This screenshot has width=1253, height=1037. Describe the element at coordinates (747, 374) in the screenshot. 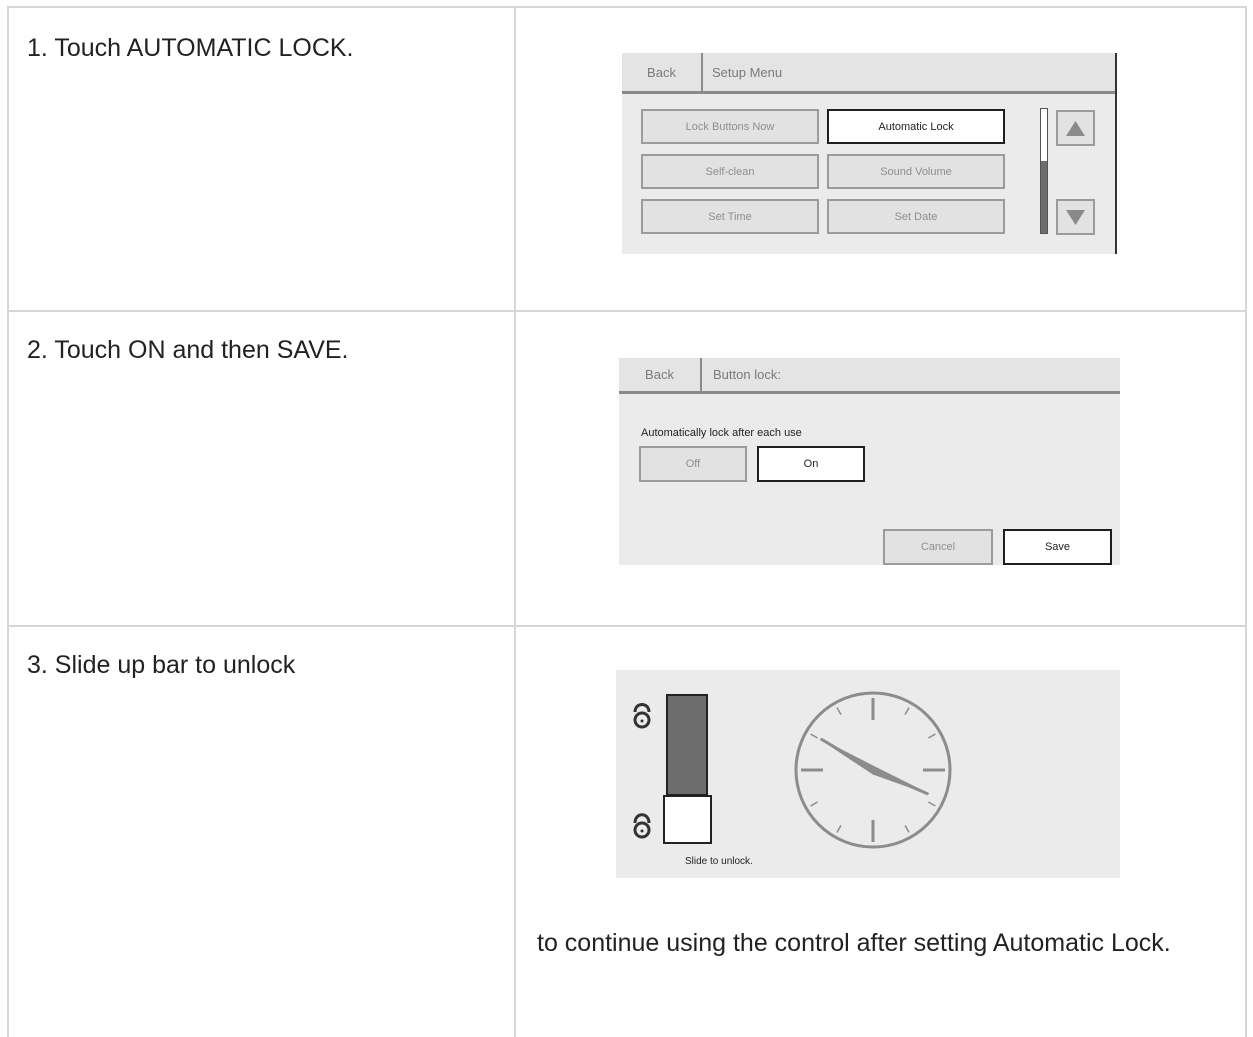

I see `screen-title: Button lock:` at that location.